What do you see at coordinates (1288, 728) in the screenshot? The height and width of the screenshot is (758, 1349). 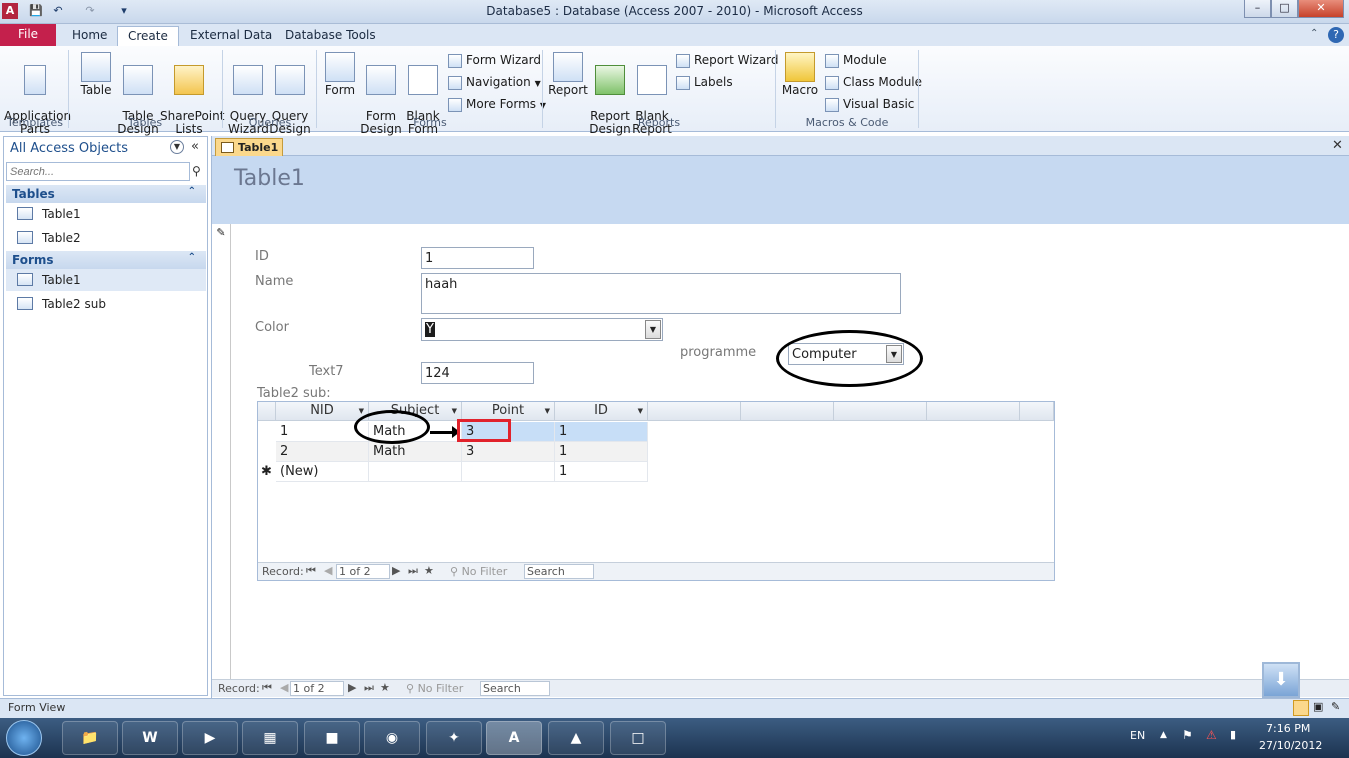 I see `clock-time: 7:16 PM` at bounding box center [1288, 728].